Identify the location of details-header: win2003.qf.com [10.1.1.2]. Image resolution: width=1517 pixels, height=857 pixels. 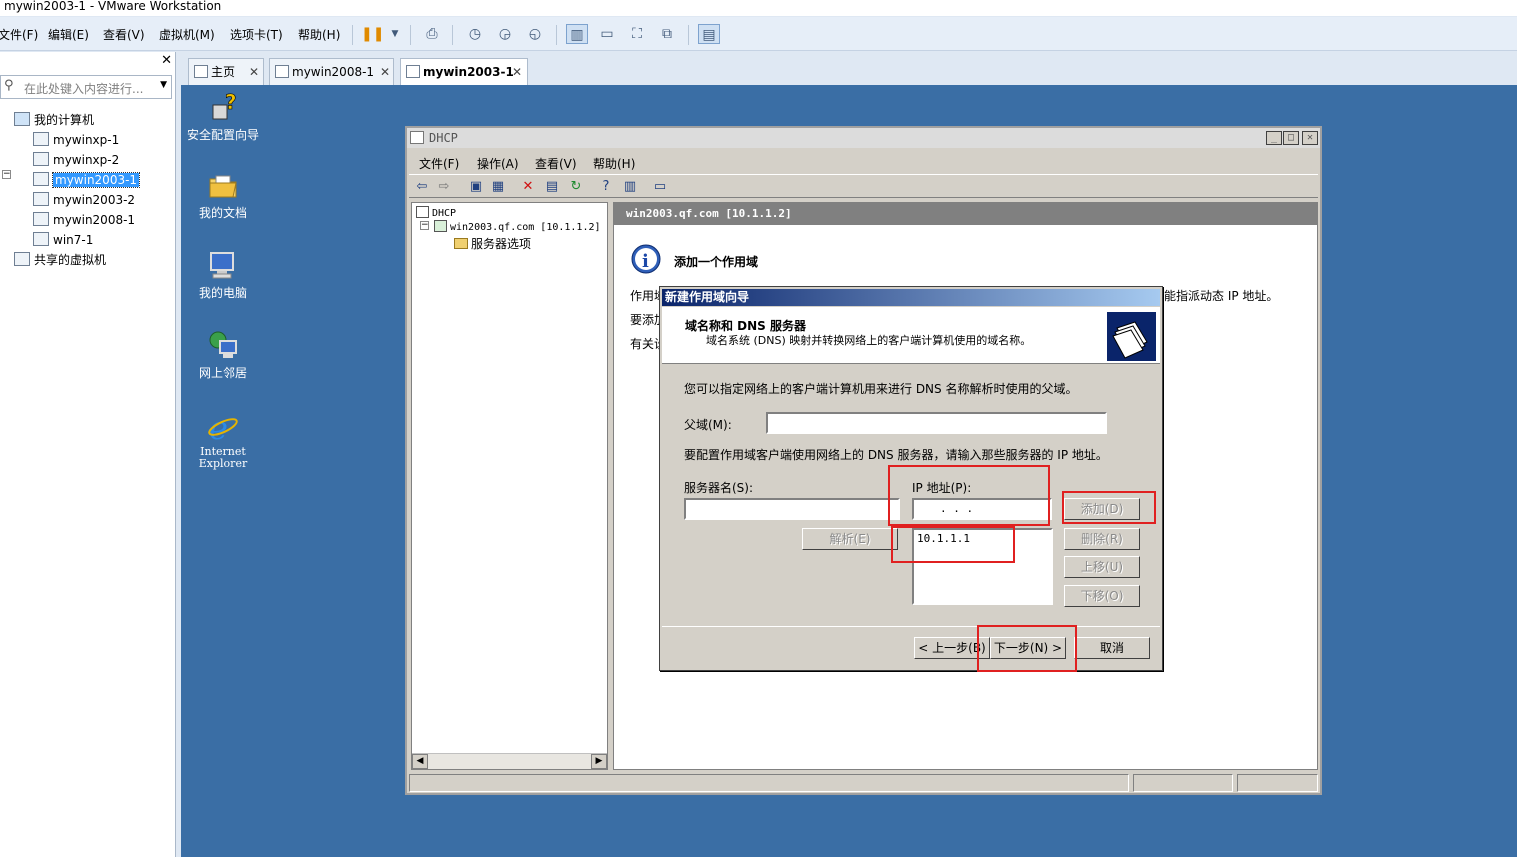
(965, 214).